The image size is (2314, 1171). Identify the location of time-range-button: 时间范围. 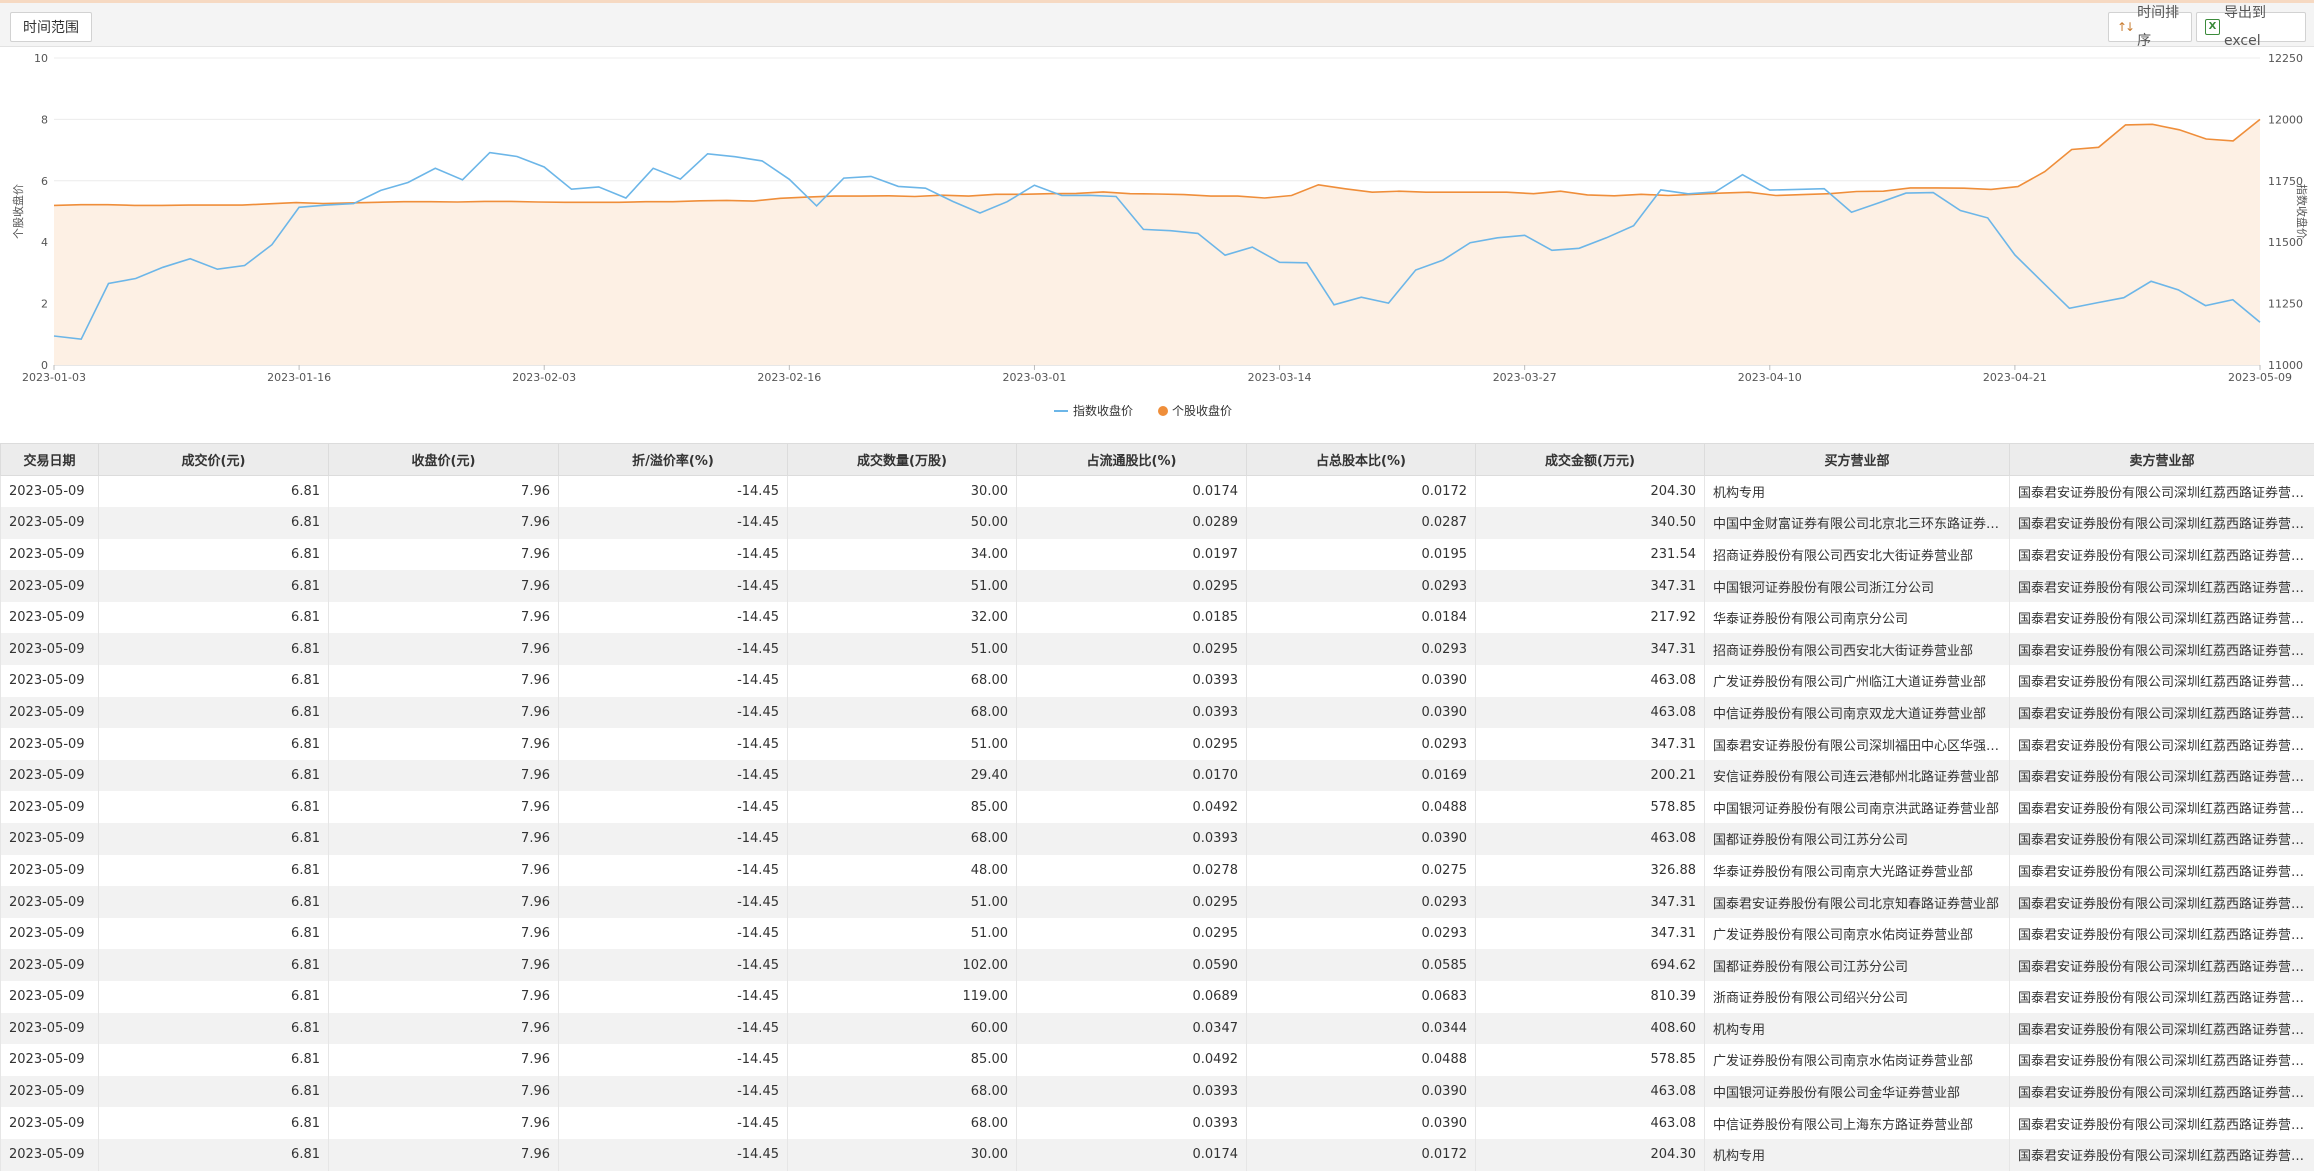
(51, 27).